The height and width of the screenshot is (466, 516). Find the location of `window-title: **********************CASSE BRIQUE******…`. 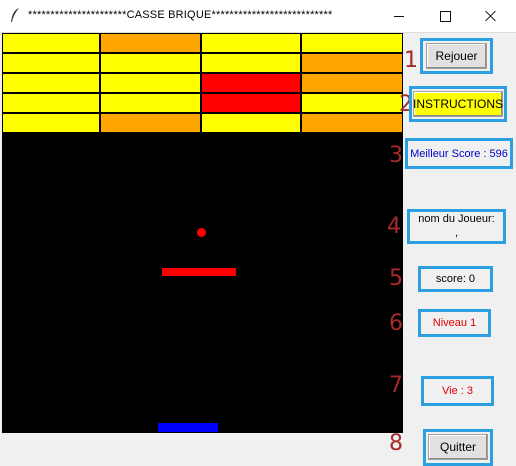

window-title: **********************CASSE BRIQUE******… is located at coordinates (180, 15).